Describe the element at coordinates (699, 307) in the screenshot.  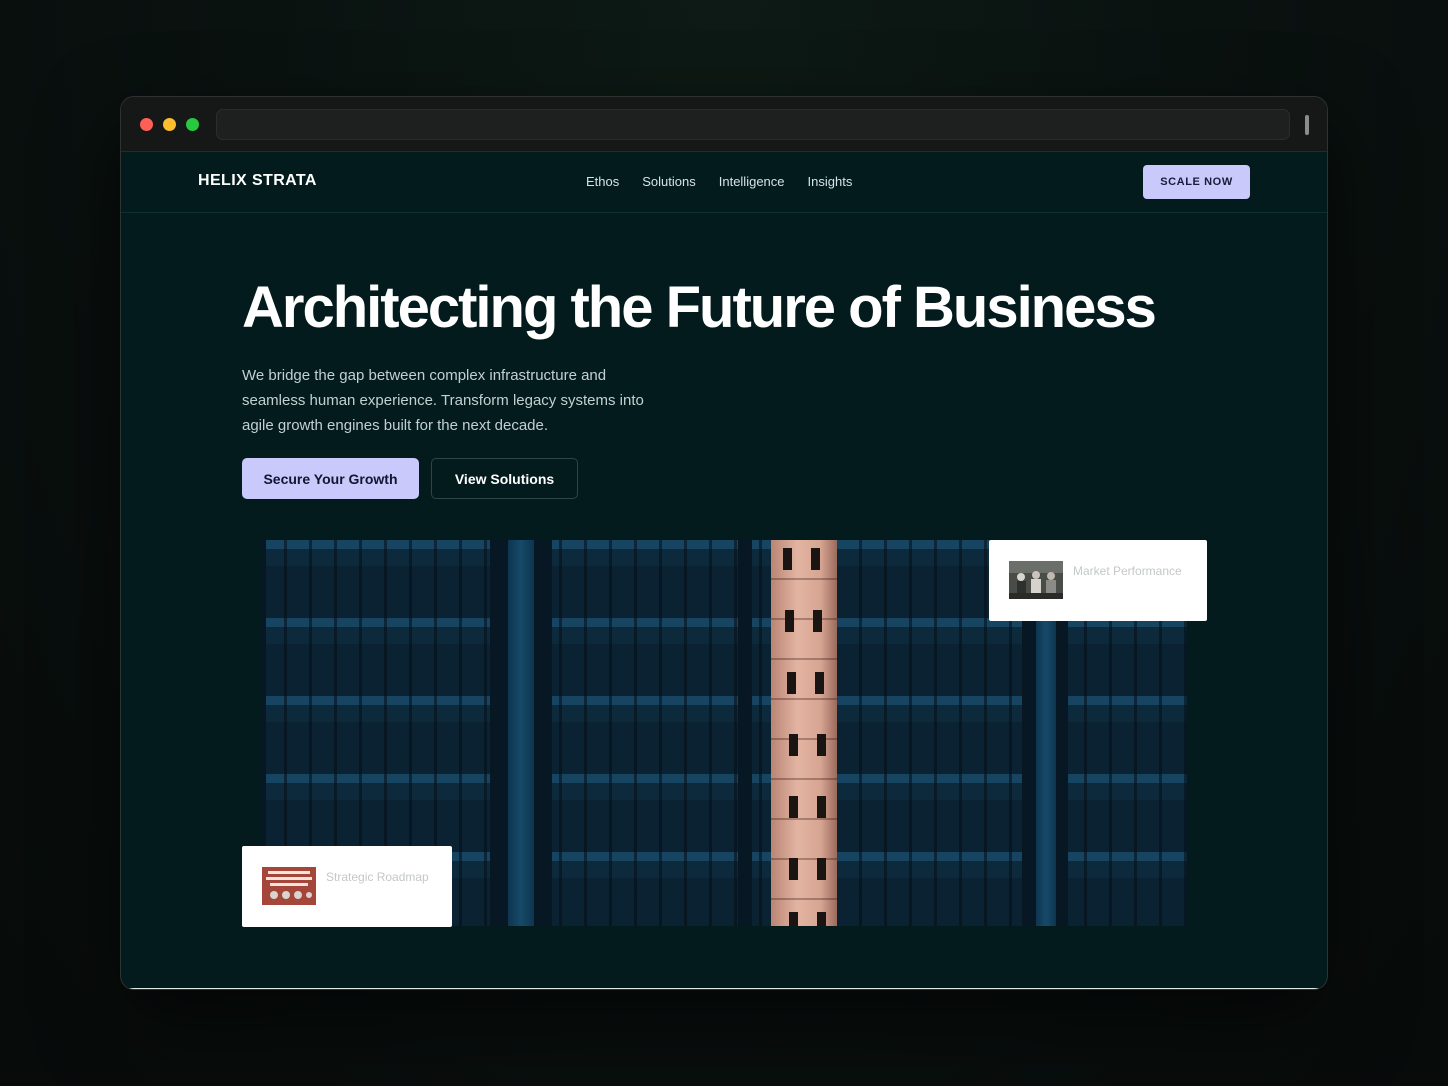
I see `hero-title: Architecting the Future of Business` at that location.